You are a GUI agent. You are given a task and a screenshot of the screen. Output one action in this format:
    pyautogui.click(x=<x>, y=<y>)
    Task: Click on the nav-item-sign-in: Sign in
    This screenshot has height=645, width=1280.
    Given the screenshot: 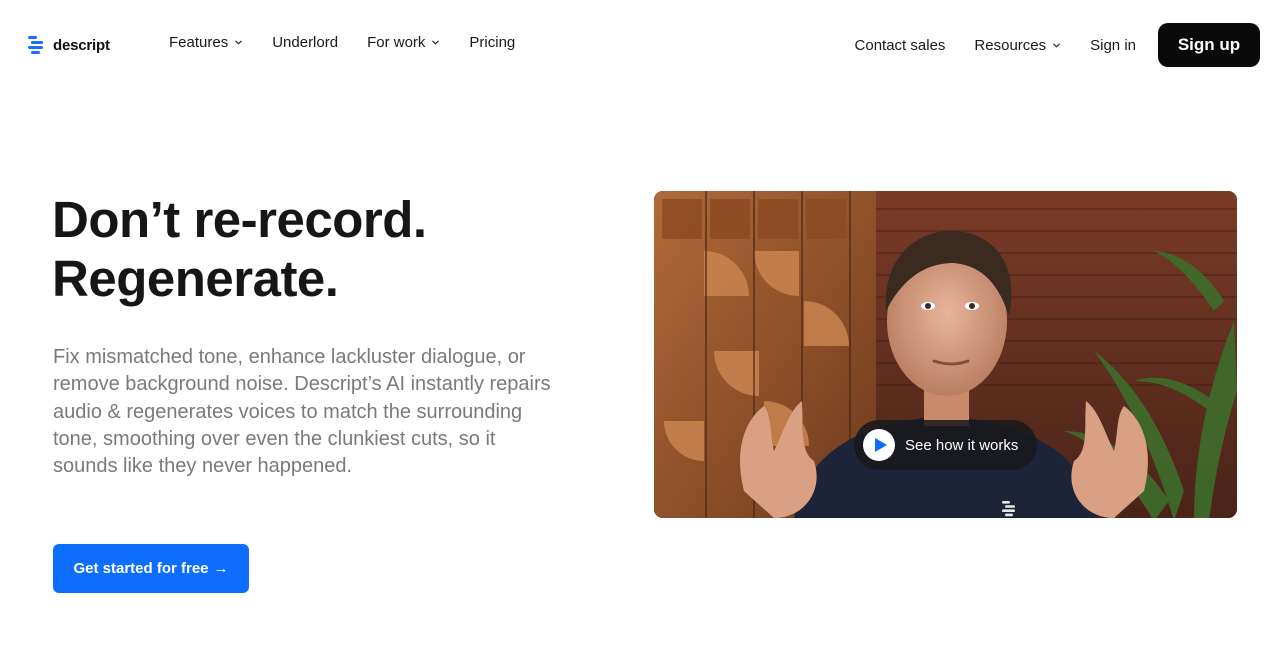 What is the action you would take?
    pyautogui.click(x=1113, y=45)
    